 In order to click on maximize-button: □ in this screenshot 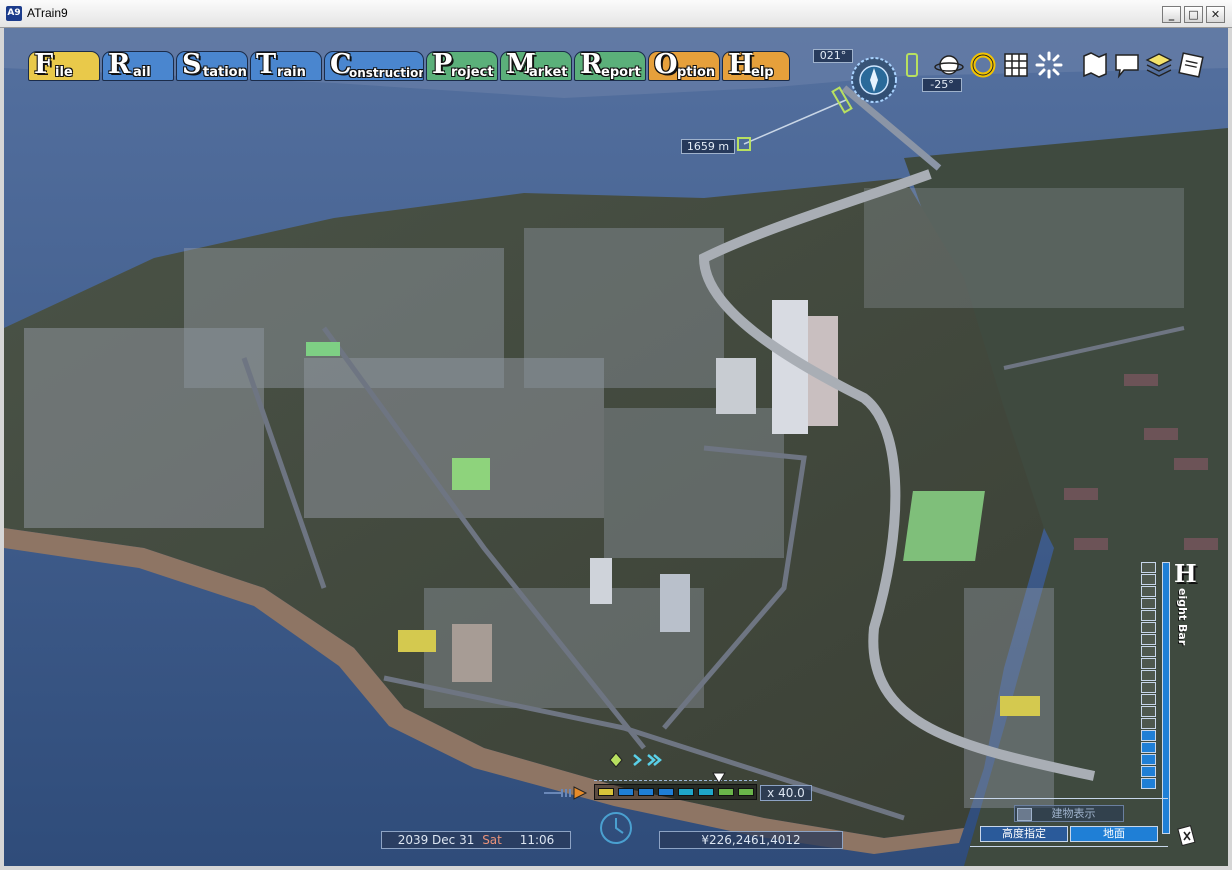, I will do `click(1193, 14)`.